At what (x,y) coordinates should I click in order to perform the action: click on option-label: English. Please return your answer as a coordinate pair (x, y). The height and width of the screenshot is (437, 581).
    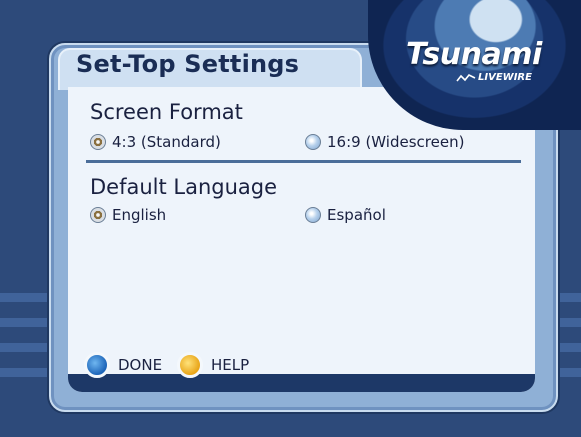
    Looking at the image, I should click on (139, 215).